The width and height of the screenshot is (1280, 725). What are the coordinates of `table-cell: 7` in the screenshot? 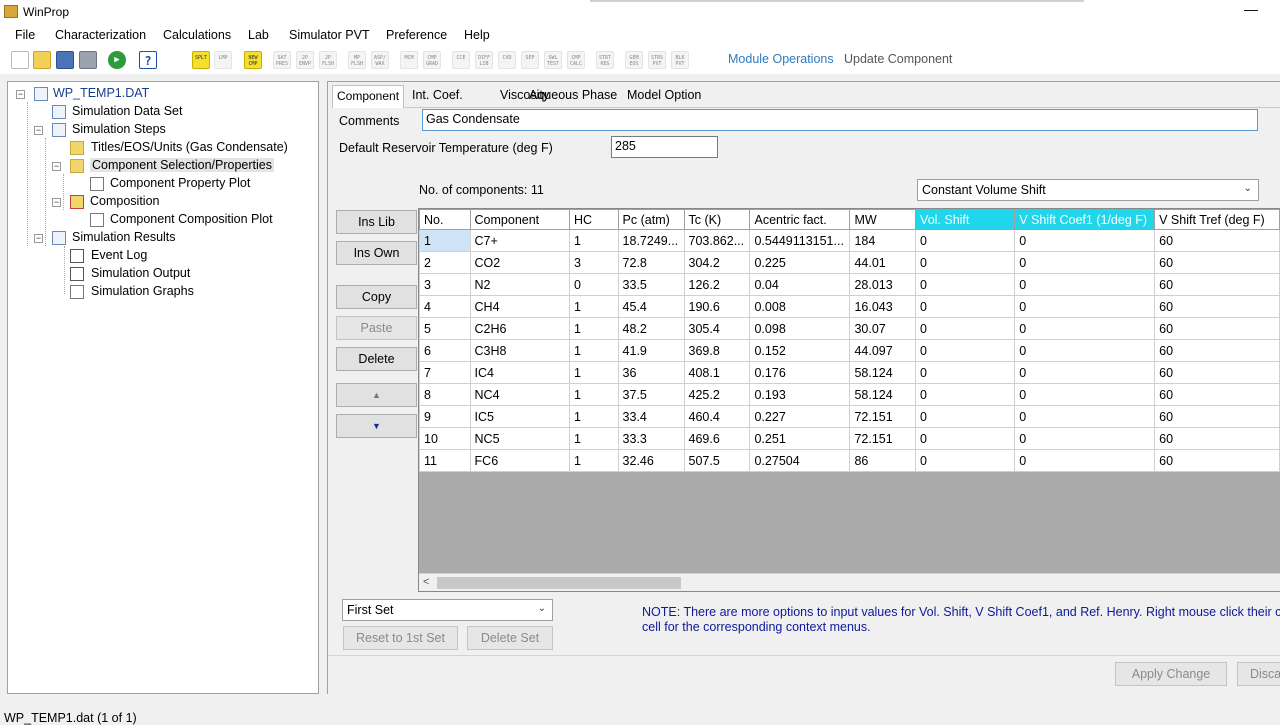 It's located at (445, 372).